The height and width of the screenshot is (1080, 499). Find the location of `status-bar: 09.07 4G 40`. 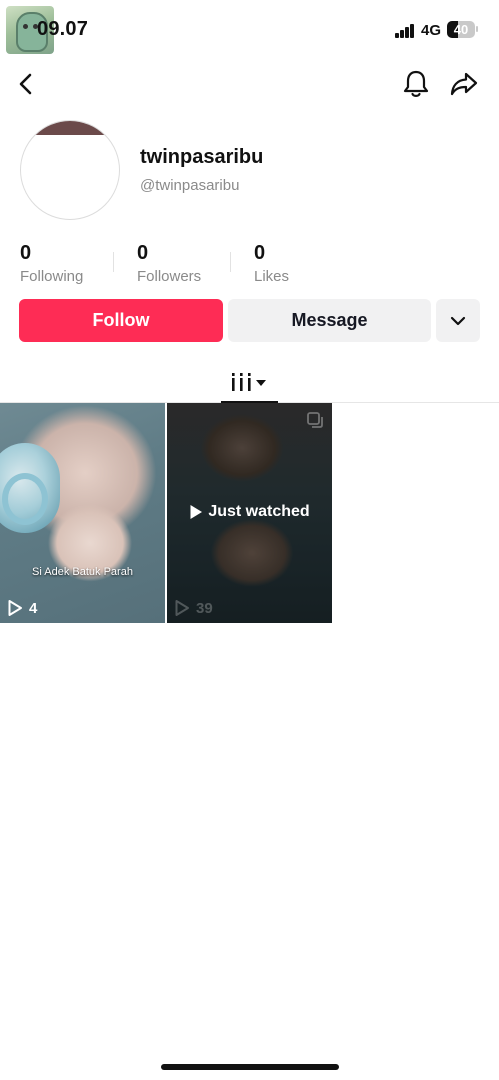

status-bar: 09.07 4G 40 is located at coordinates (249, 30).